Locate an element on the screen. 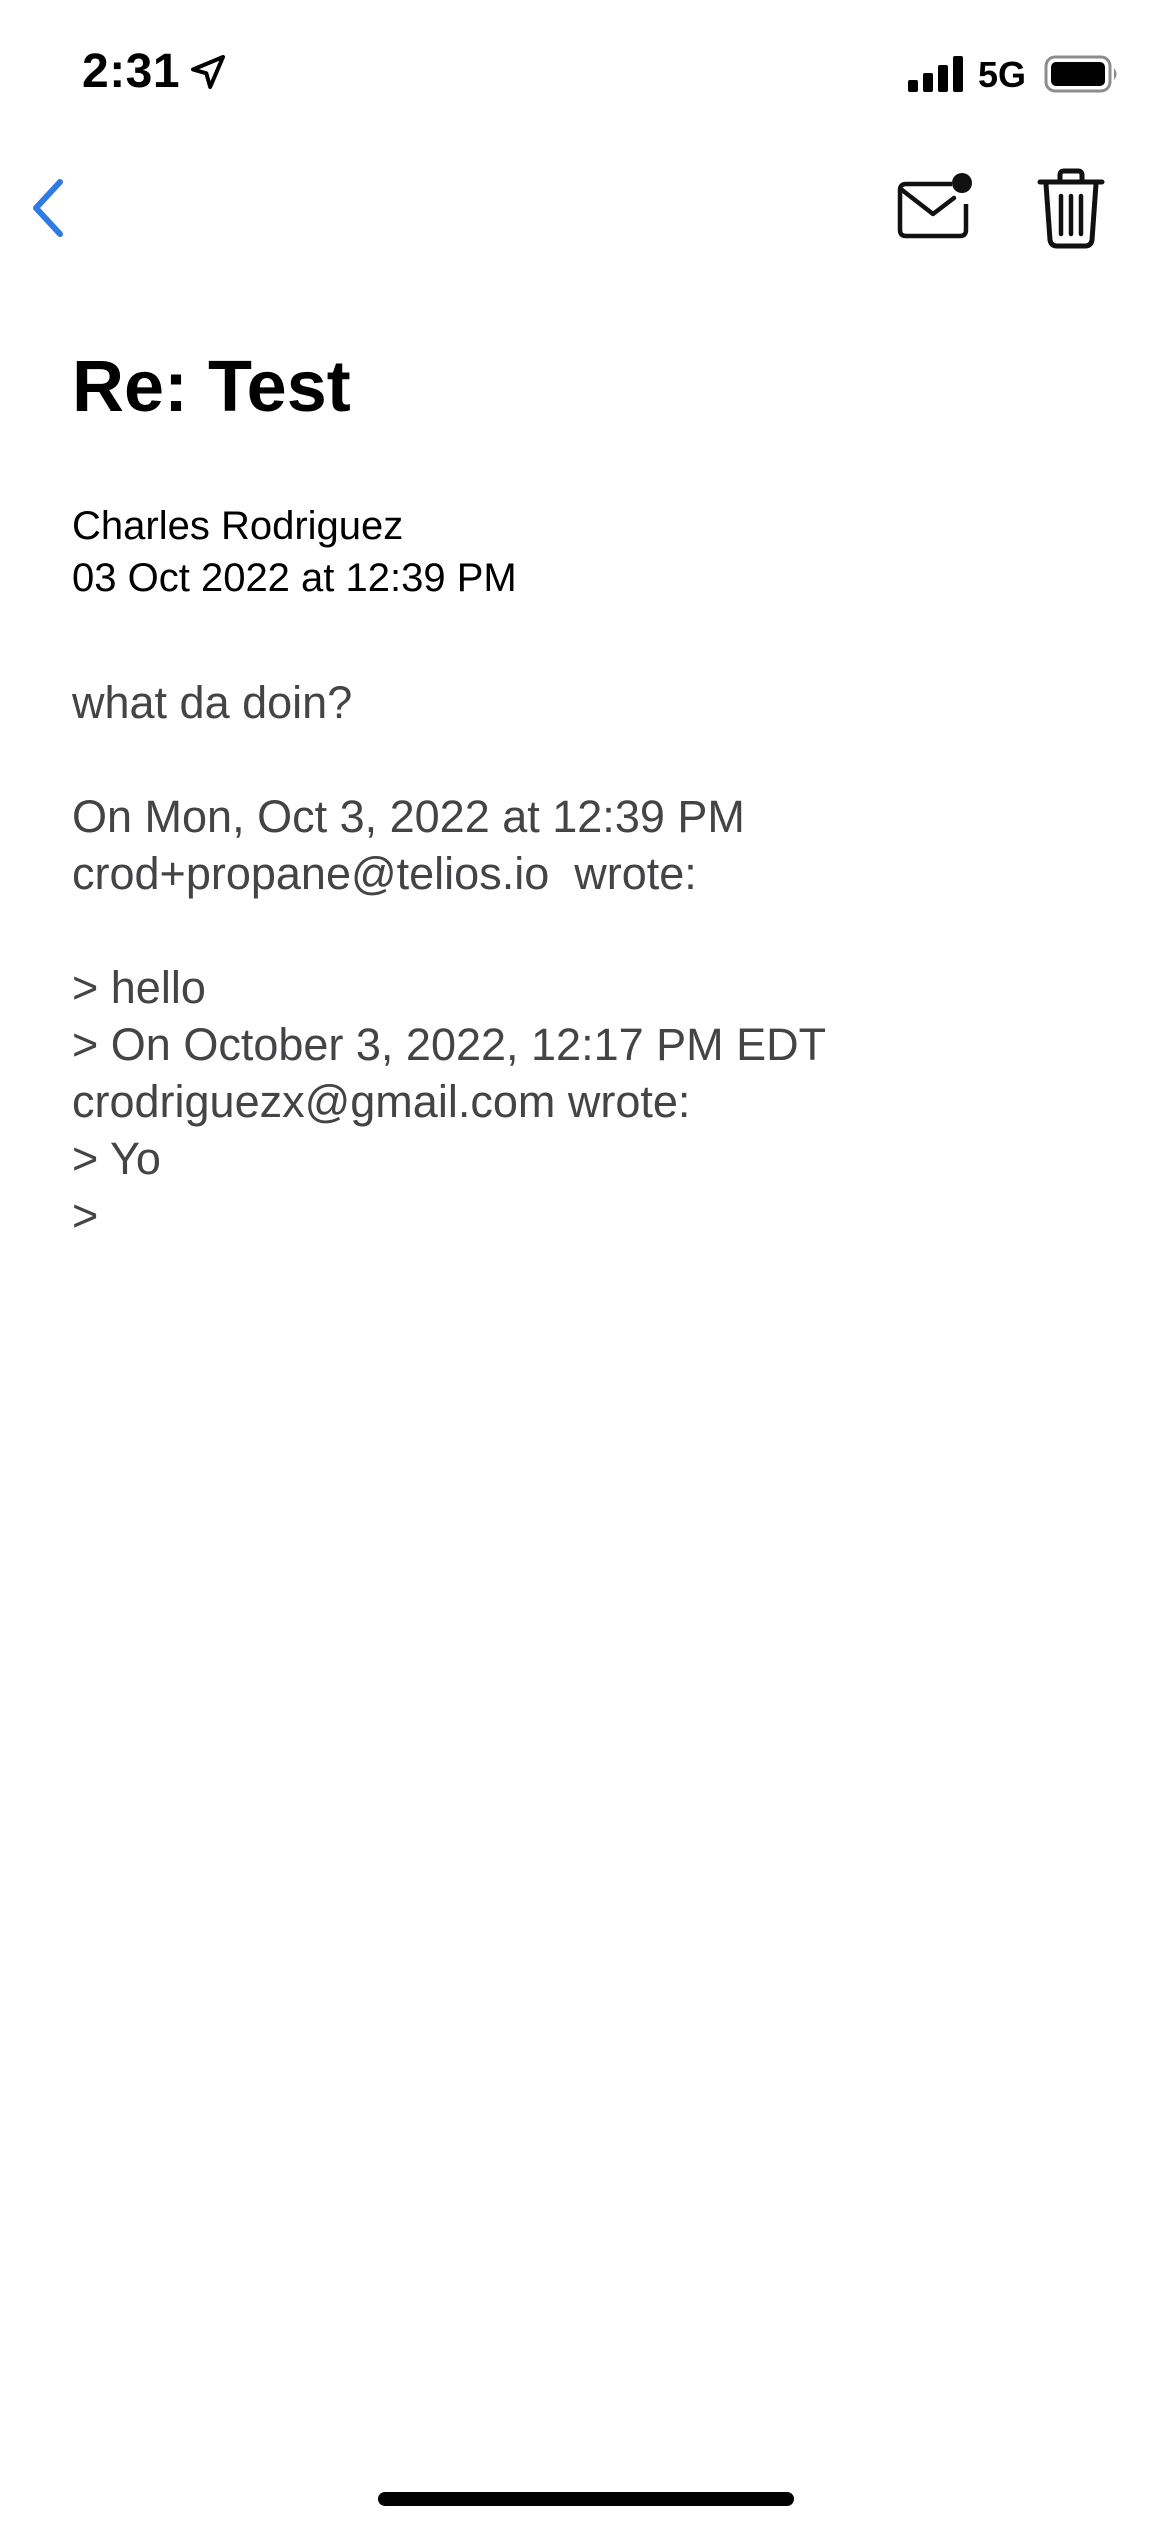 The width and height of the screenshot is (1170, 2532). back-button is located at coordinates (48, 208).